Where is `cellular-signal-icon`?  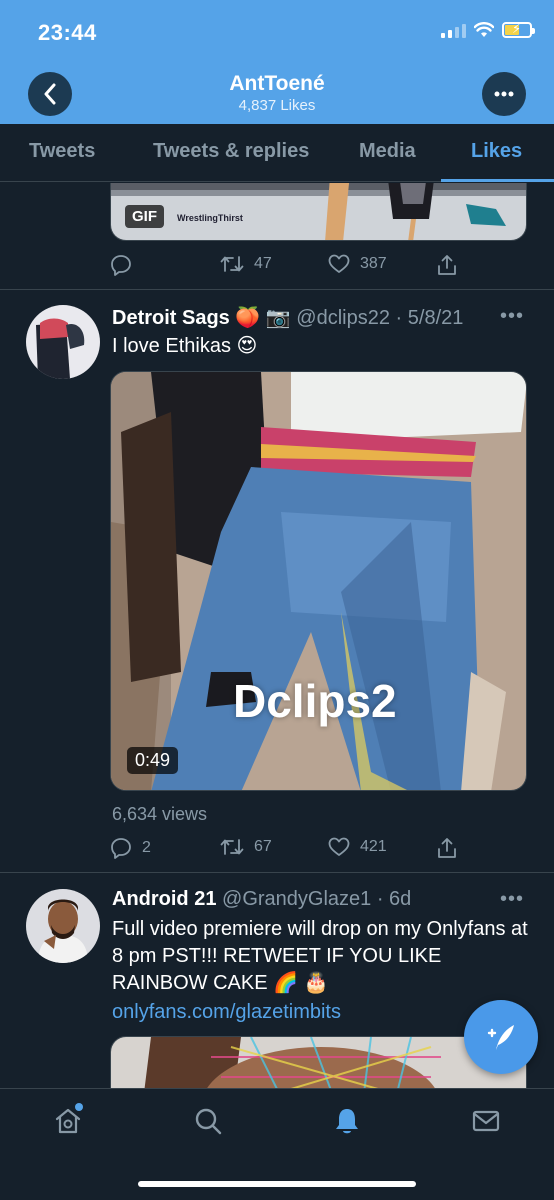
cellular-signal-icon is located at coordinates (453, 30).